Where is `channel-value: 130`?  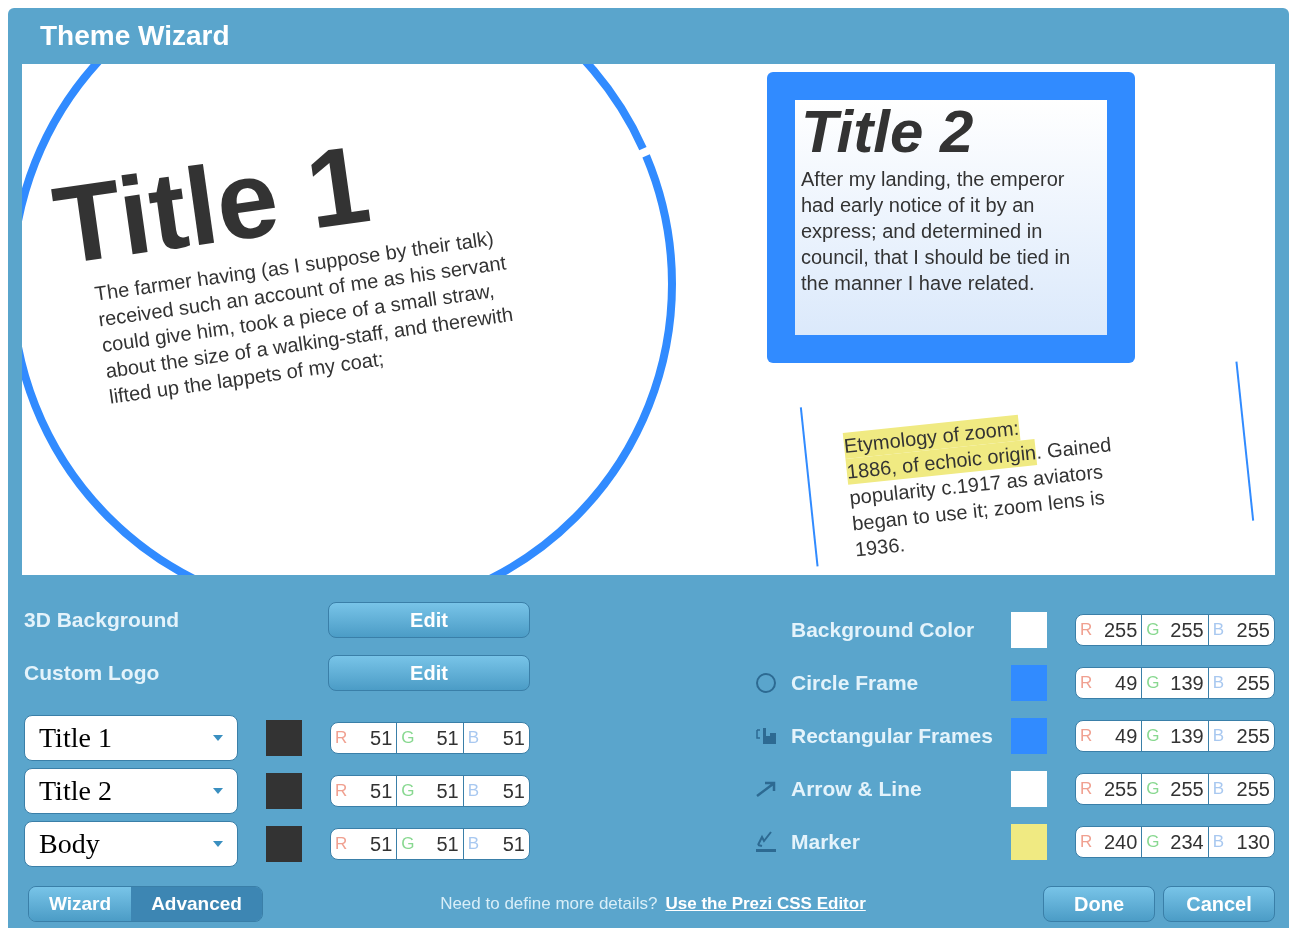
channel-value: 130 is located at coordinates (1253, 841).